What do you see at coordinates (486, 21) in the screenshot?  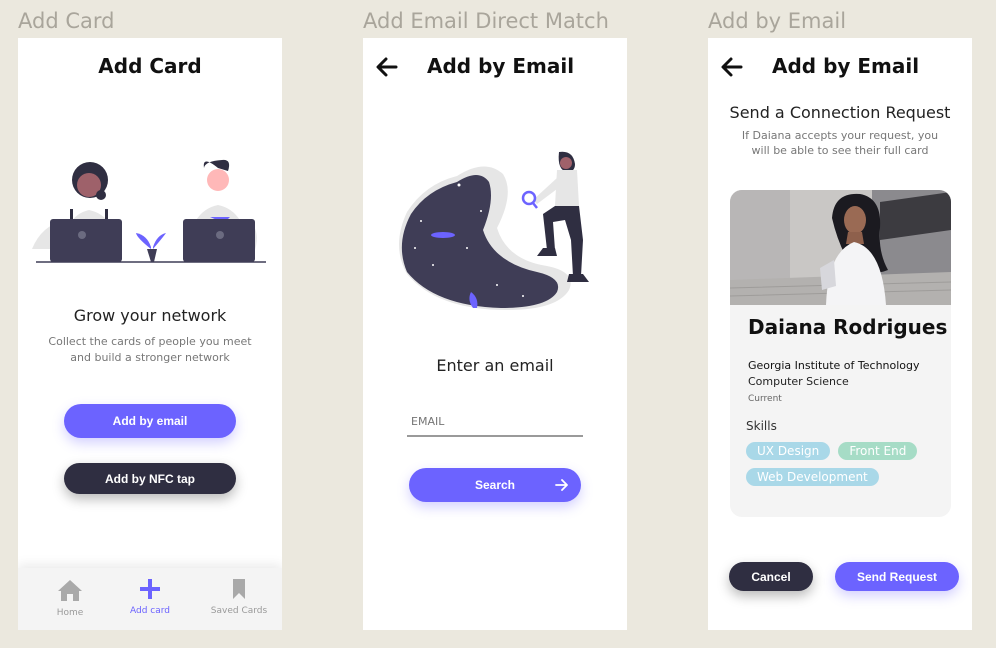 I see `frame-label-add-email-direct-match: Add Email Direct Match` at bounding box center [486, 21].